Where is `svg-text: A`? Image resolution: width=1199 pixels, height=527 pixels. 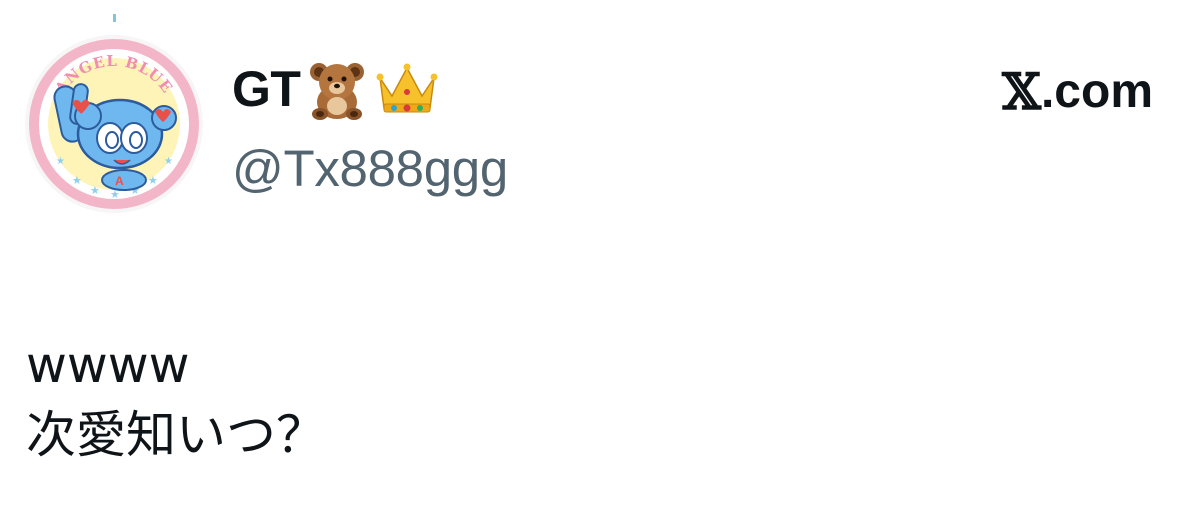
svg-text: A is located at coordinates (119, 181).